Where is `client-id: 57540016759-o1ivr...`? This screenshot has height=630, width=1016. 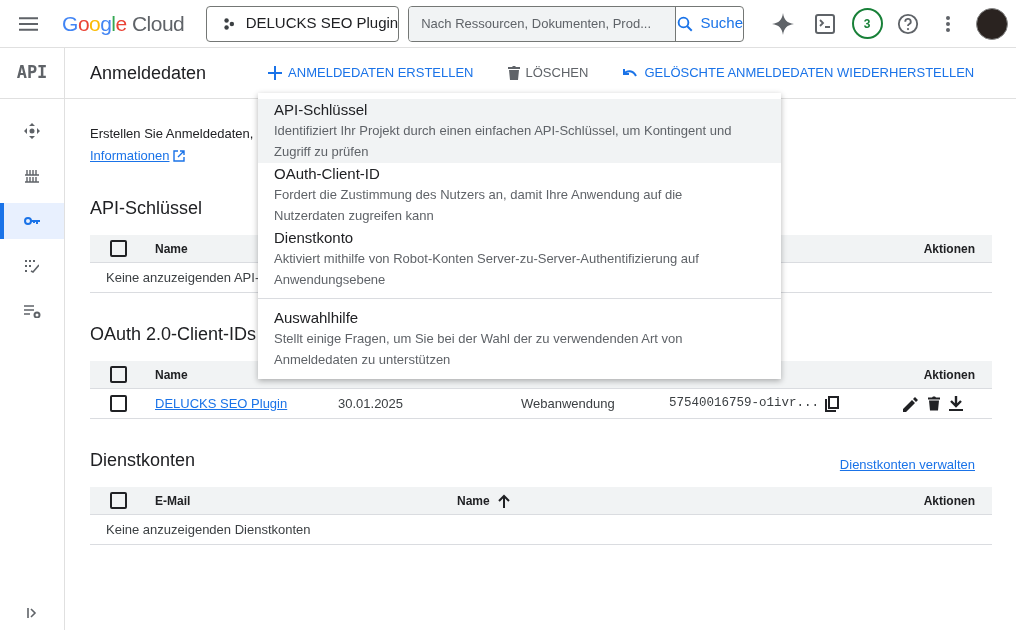 client-id: 57540016759-o1ivr... is located at coordinates (744, 404).